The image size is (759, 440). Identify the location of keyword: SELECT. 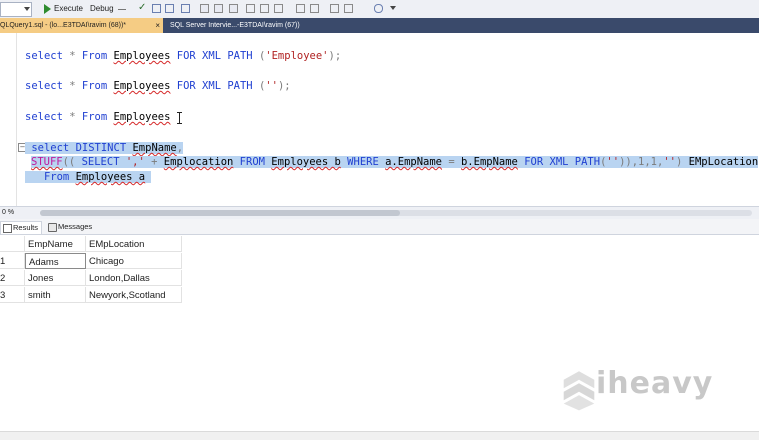
(100, 162).